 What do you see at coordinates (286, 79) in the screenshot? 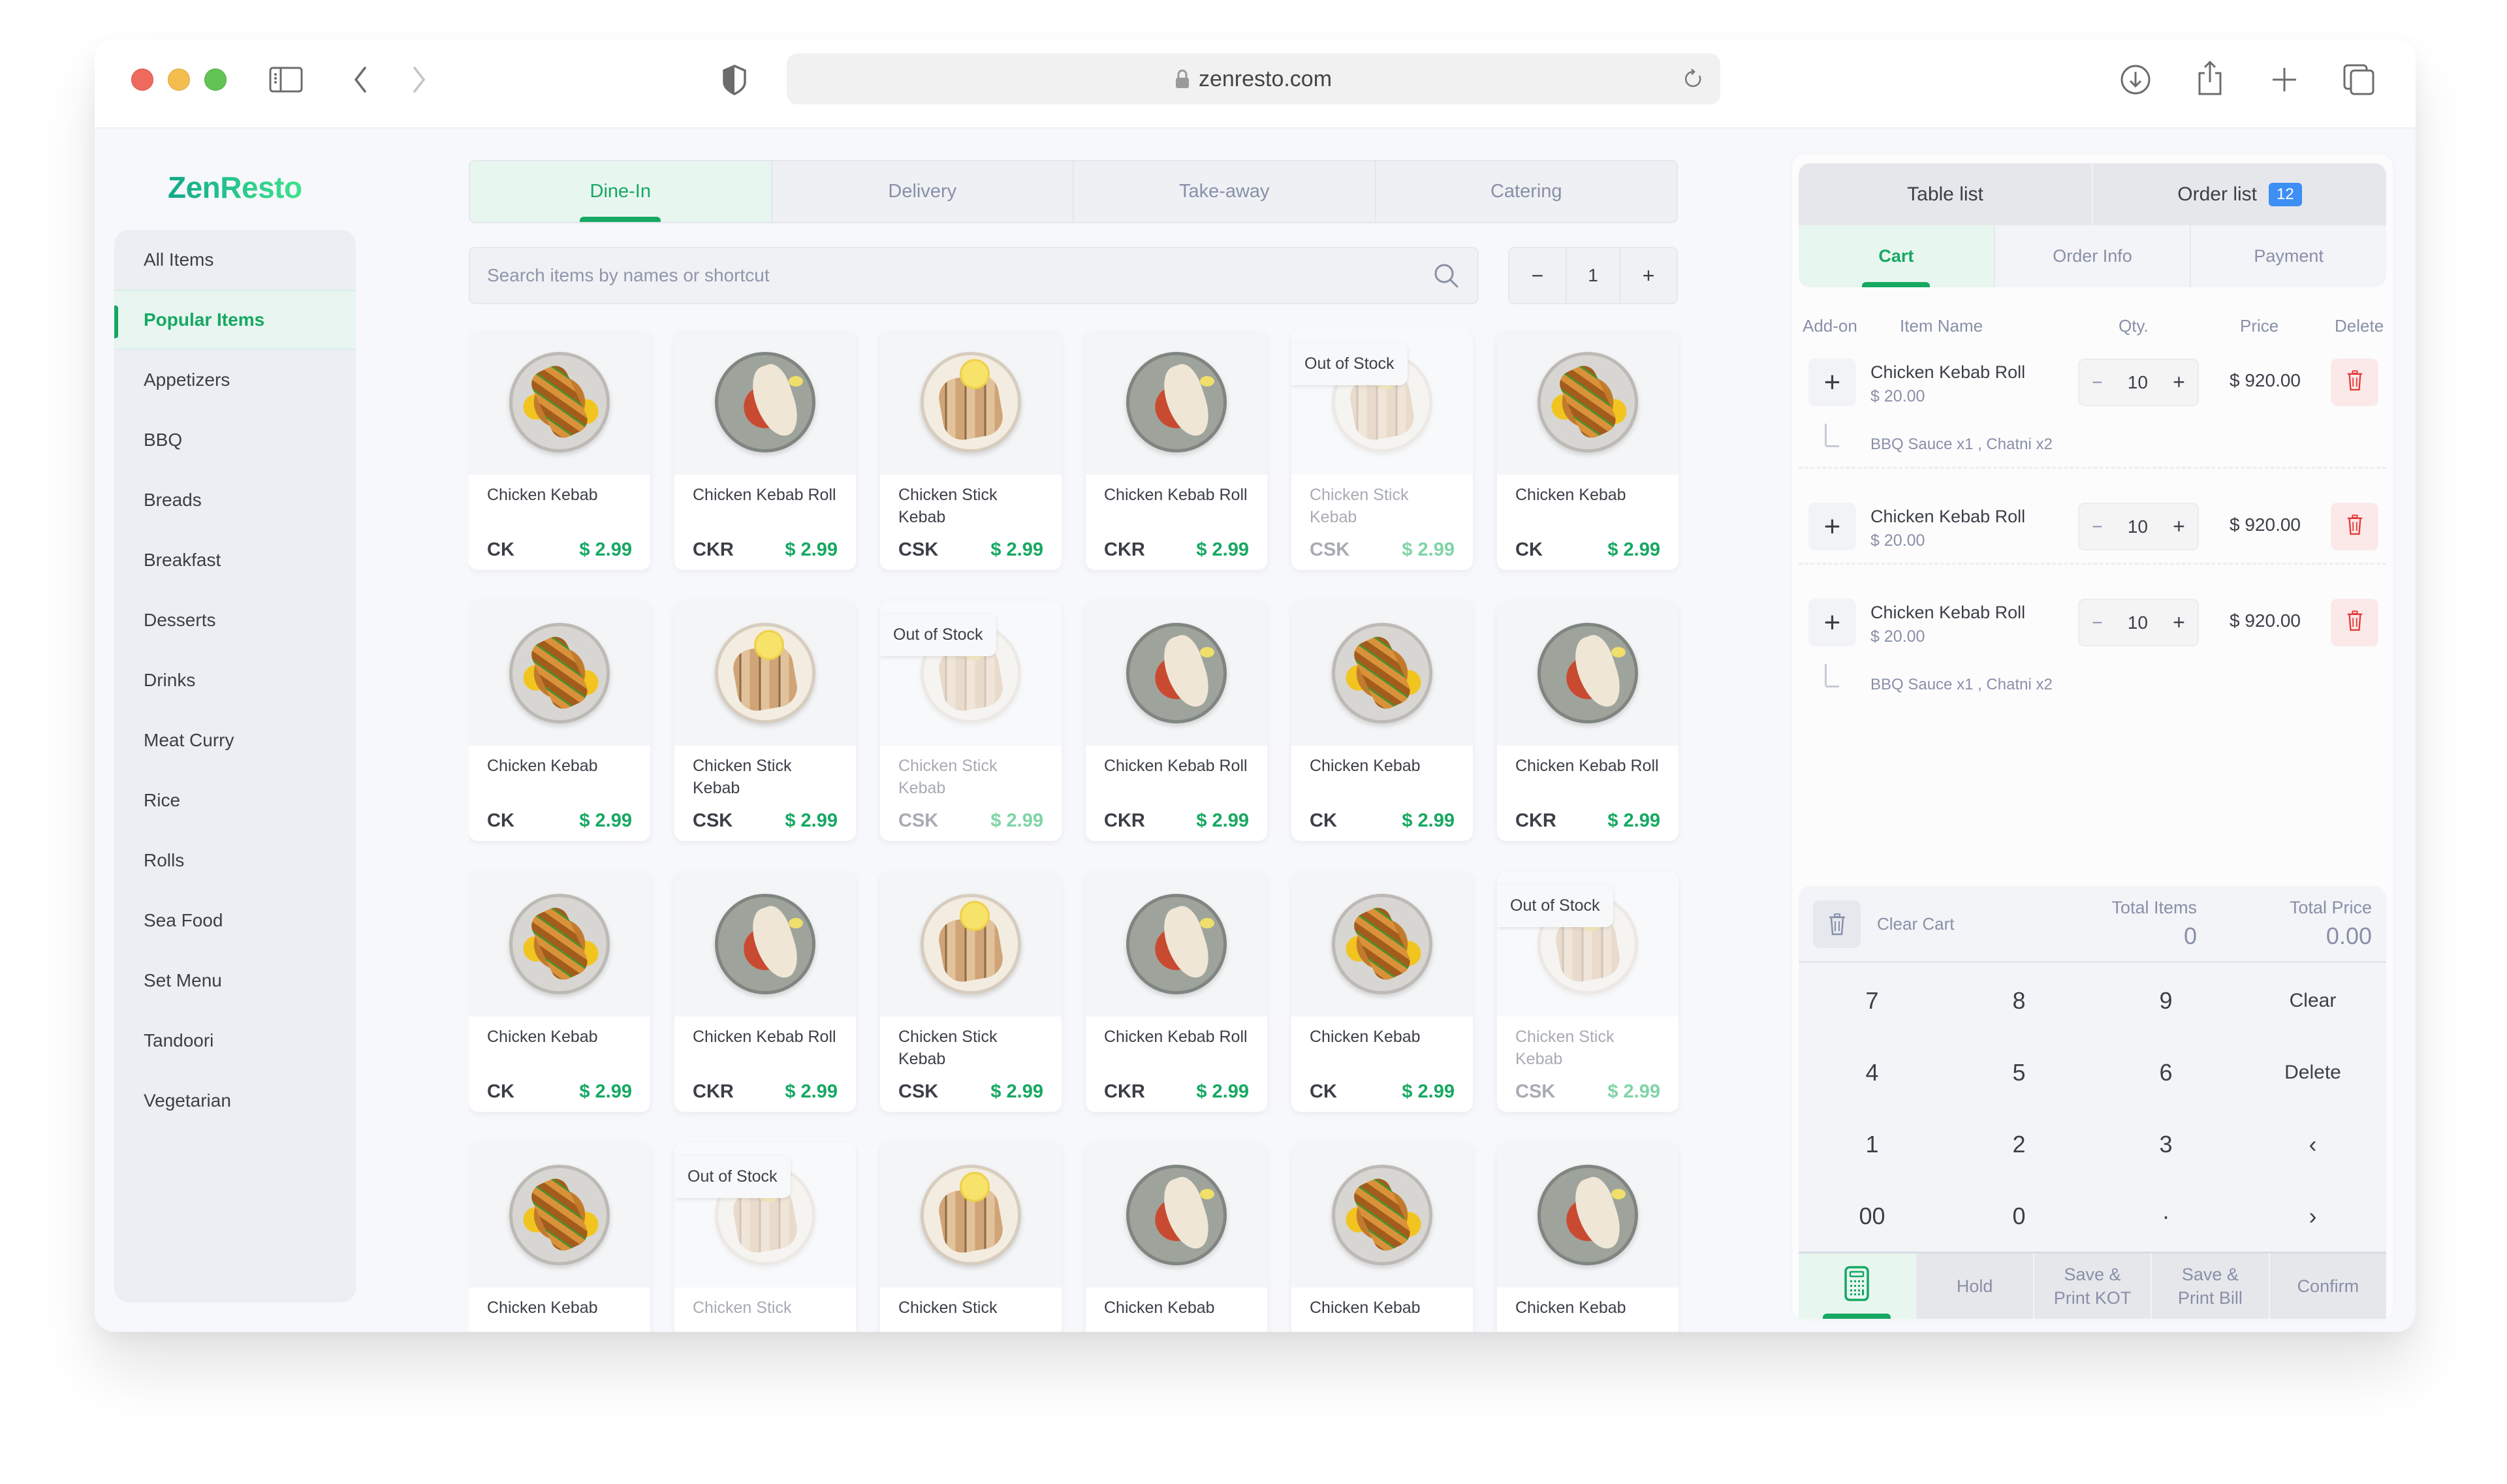
I see `sidebar-toggle-icon` at bounding box center [286, 79].